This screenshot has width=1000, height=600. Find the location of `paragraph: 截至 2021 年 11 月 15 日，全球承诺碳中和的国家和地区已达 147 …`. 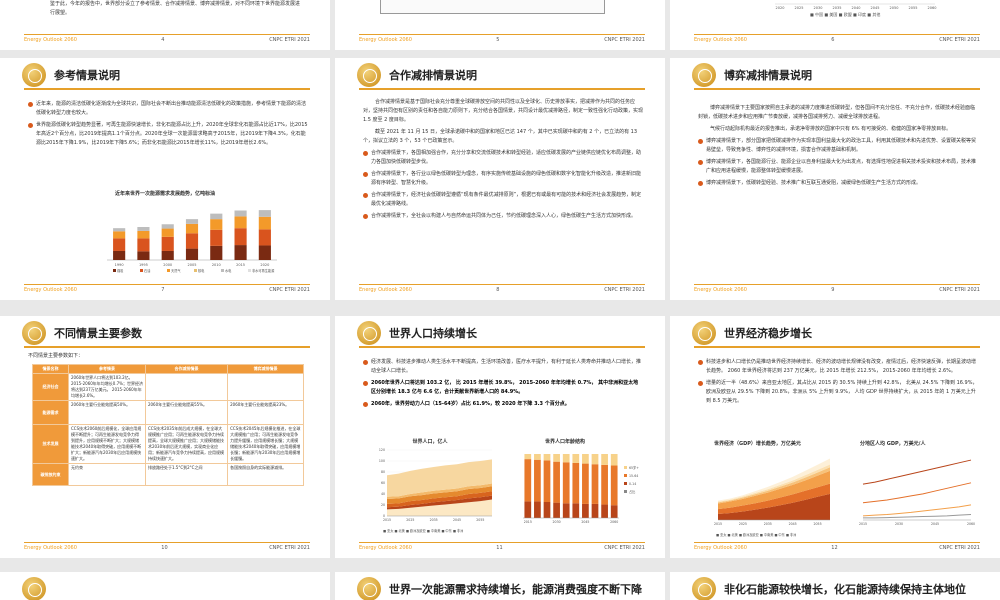

paragraph: 截至 2021 年 11 月 15 日，全球承诺碳中和的国家和地区已达 147 … is located at coordinates (500, 136).